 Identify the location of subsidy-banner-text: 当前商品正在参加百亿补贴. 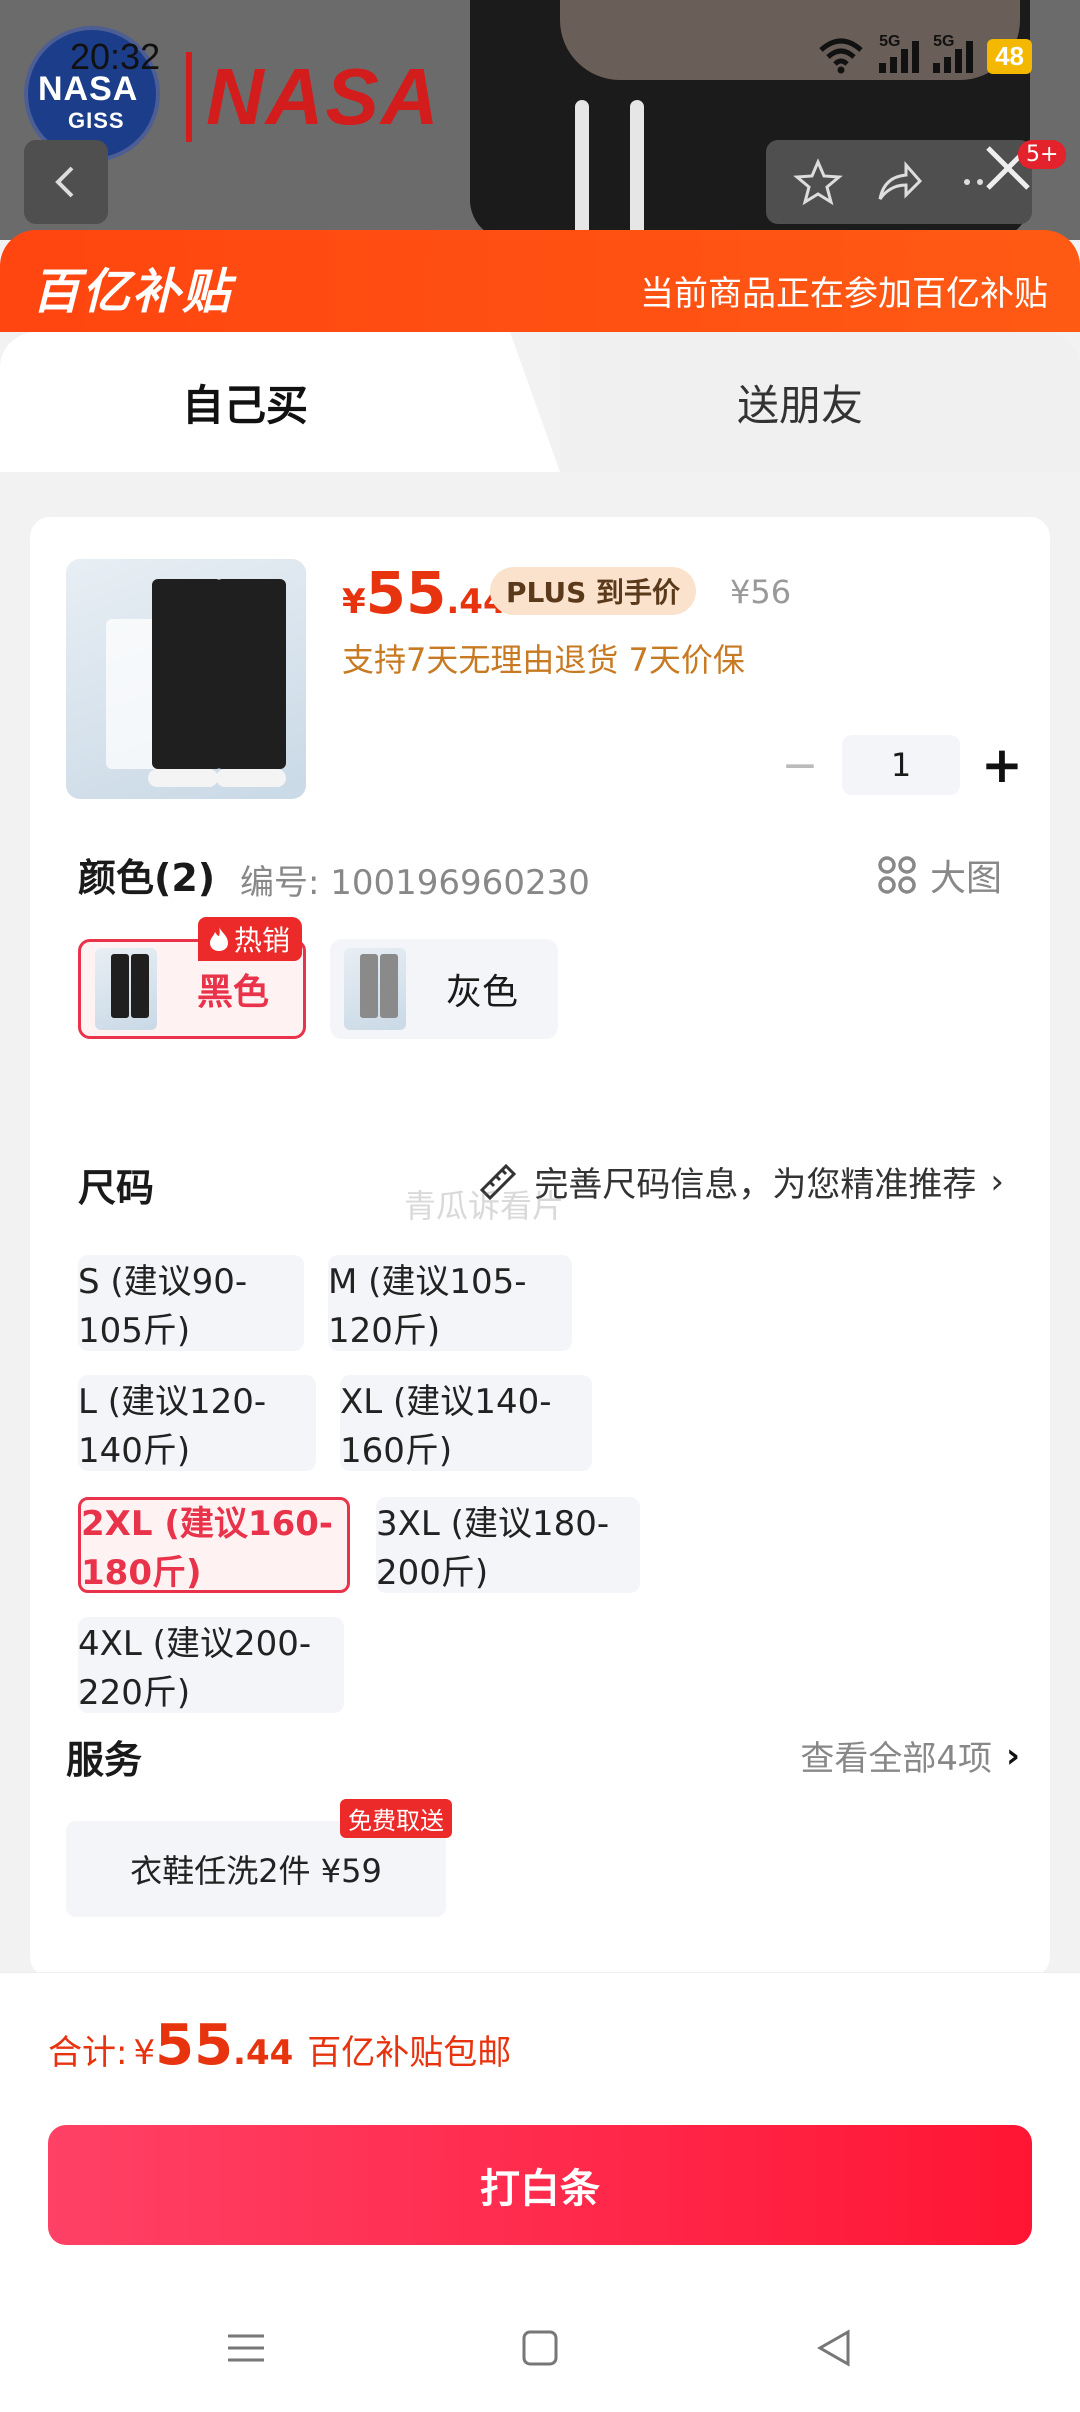
(844, 294).